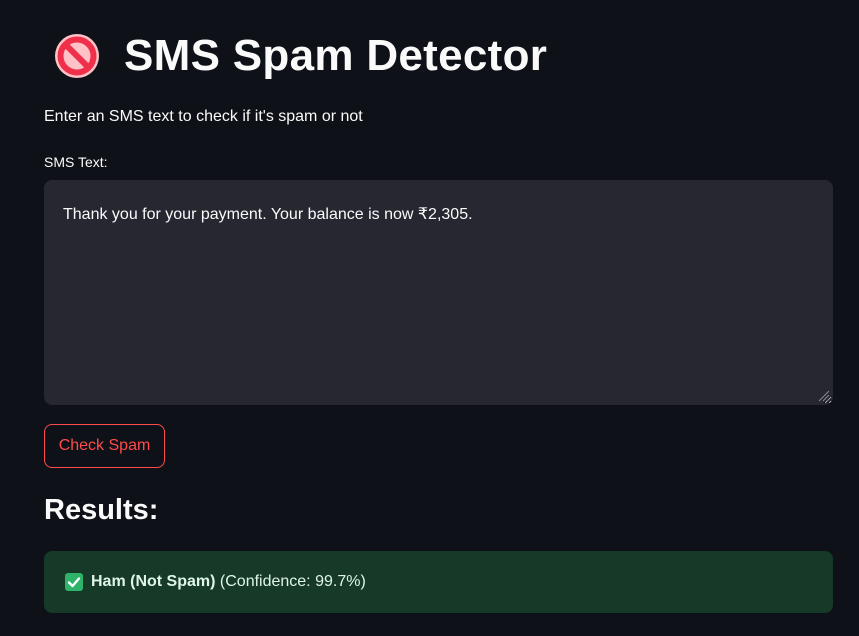 This screenshot has width=859, height=636. I want to click on page-title: SMS Spam Detector, so click(336, 55).